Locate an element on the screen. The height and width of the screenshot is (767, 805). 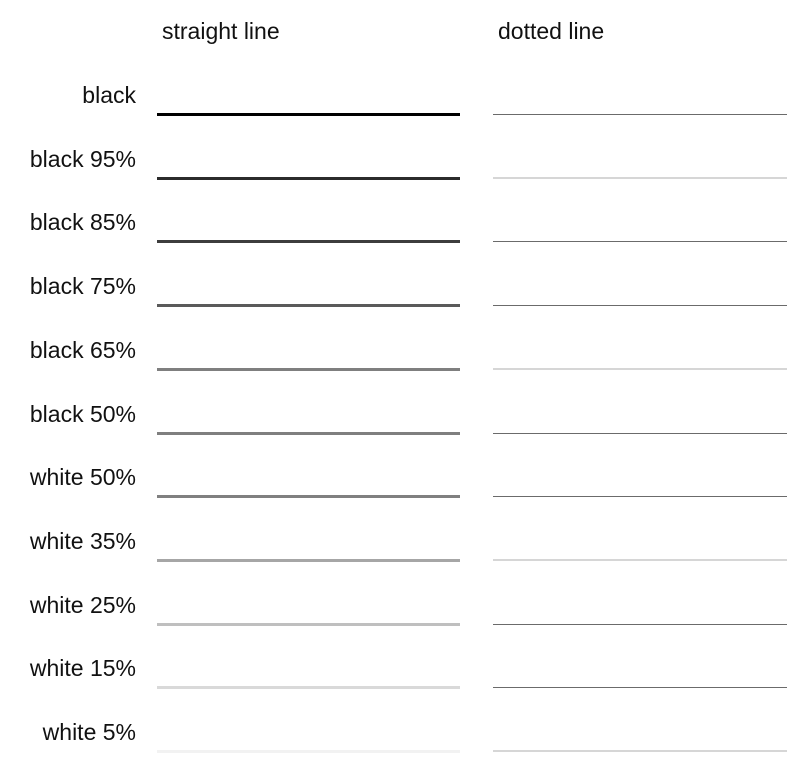
line-sample-row: white 35% is located at coordinates (402, 544).